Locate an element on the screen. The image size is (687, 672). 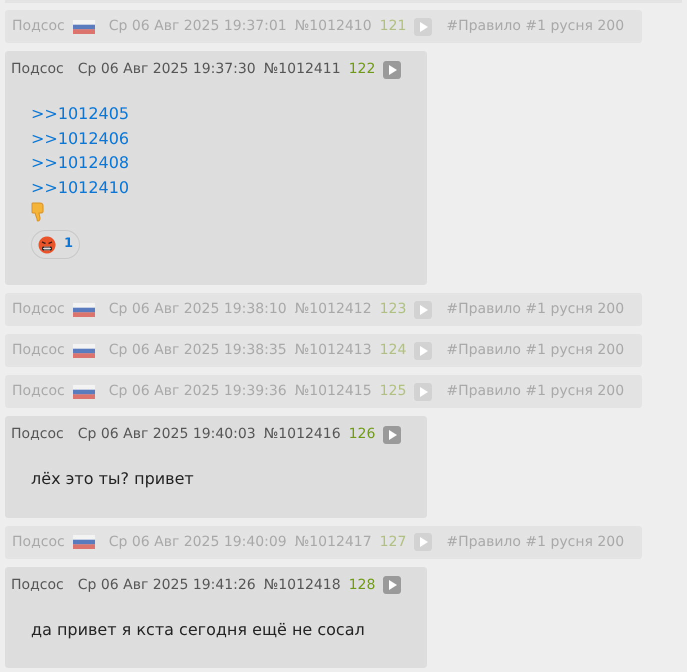
post-date: Ср 06 Авг 2025 19:40:03 is located at coordinates (167, 434).